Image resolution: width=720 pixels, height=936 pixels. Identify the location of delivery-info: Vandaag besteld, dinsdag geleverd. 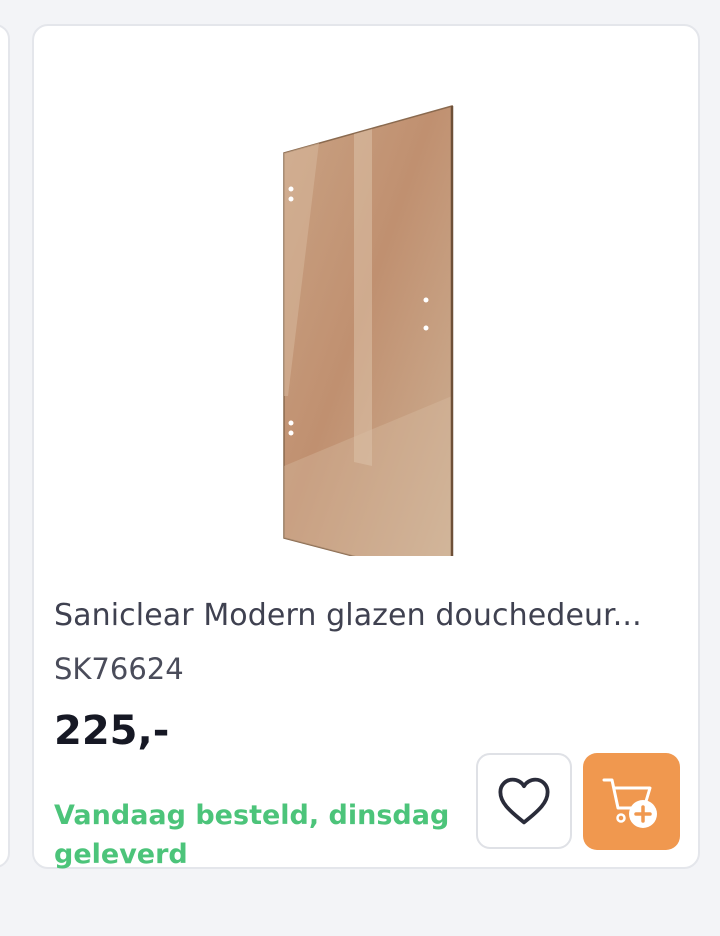
(252, 835).